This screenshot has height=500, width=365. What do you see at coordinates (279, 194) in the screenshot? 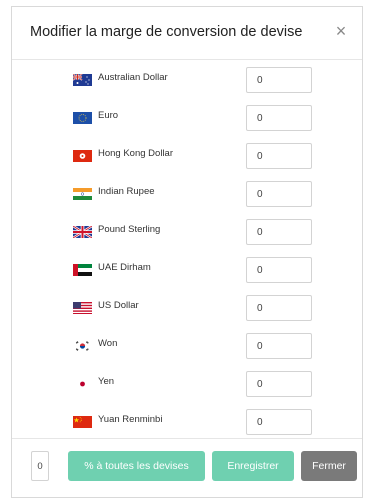
I see `margin-input-indian-rupee` at bounding box center [279, 194].